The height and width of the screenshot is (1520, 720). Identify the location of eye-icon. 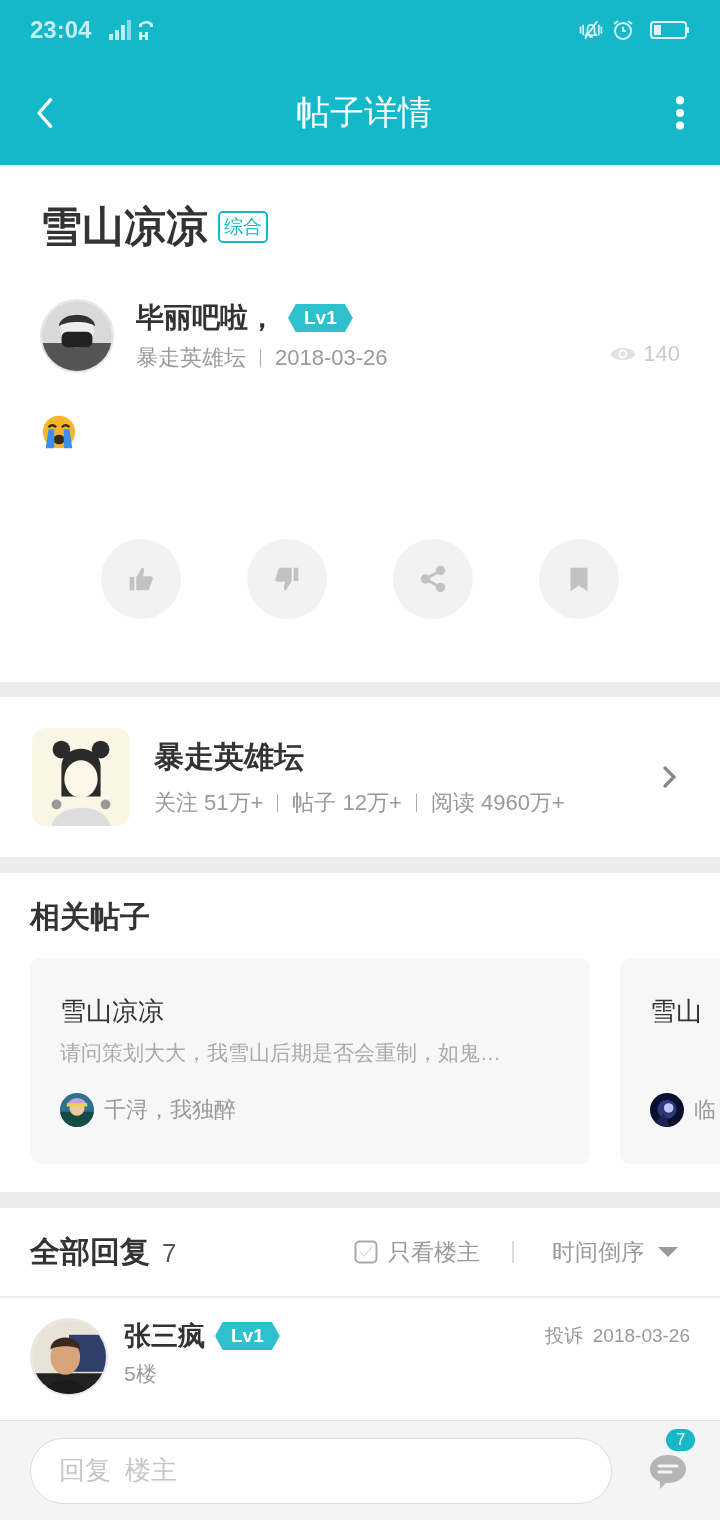
(623, 354).